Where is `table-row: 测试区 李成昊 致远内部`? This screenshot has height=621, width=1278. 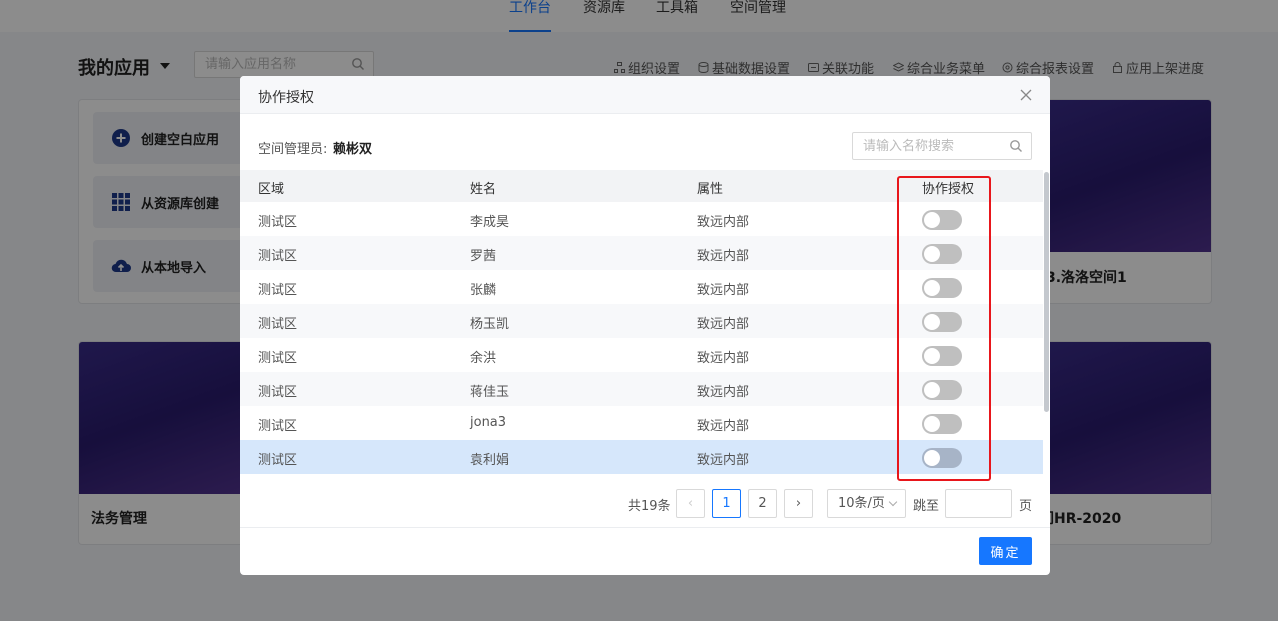
table-row: 测试区 李成昊 致远内部 is located at coordinates (641, 219).